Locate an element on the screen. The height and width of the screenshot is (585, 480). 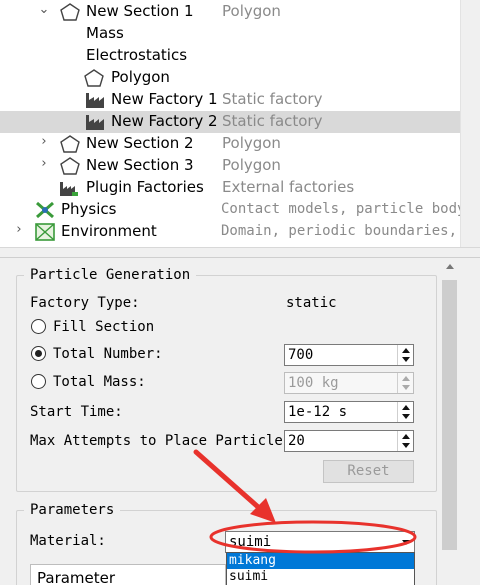
max-attempts-label: Max Attempts to Place Particle: is located at coordinates (161, 441).